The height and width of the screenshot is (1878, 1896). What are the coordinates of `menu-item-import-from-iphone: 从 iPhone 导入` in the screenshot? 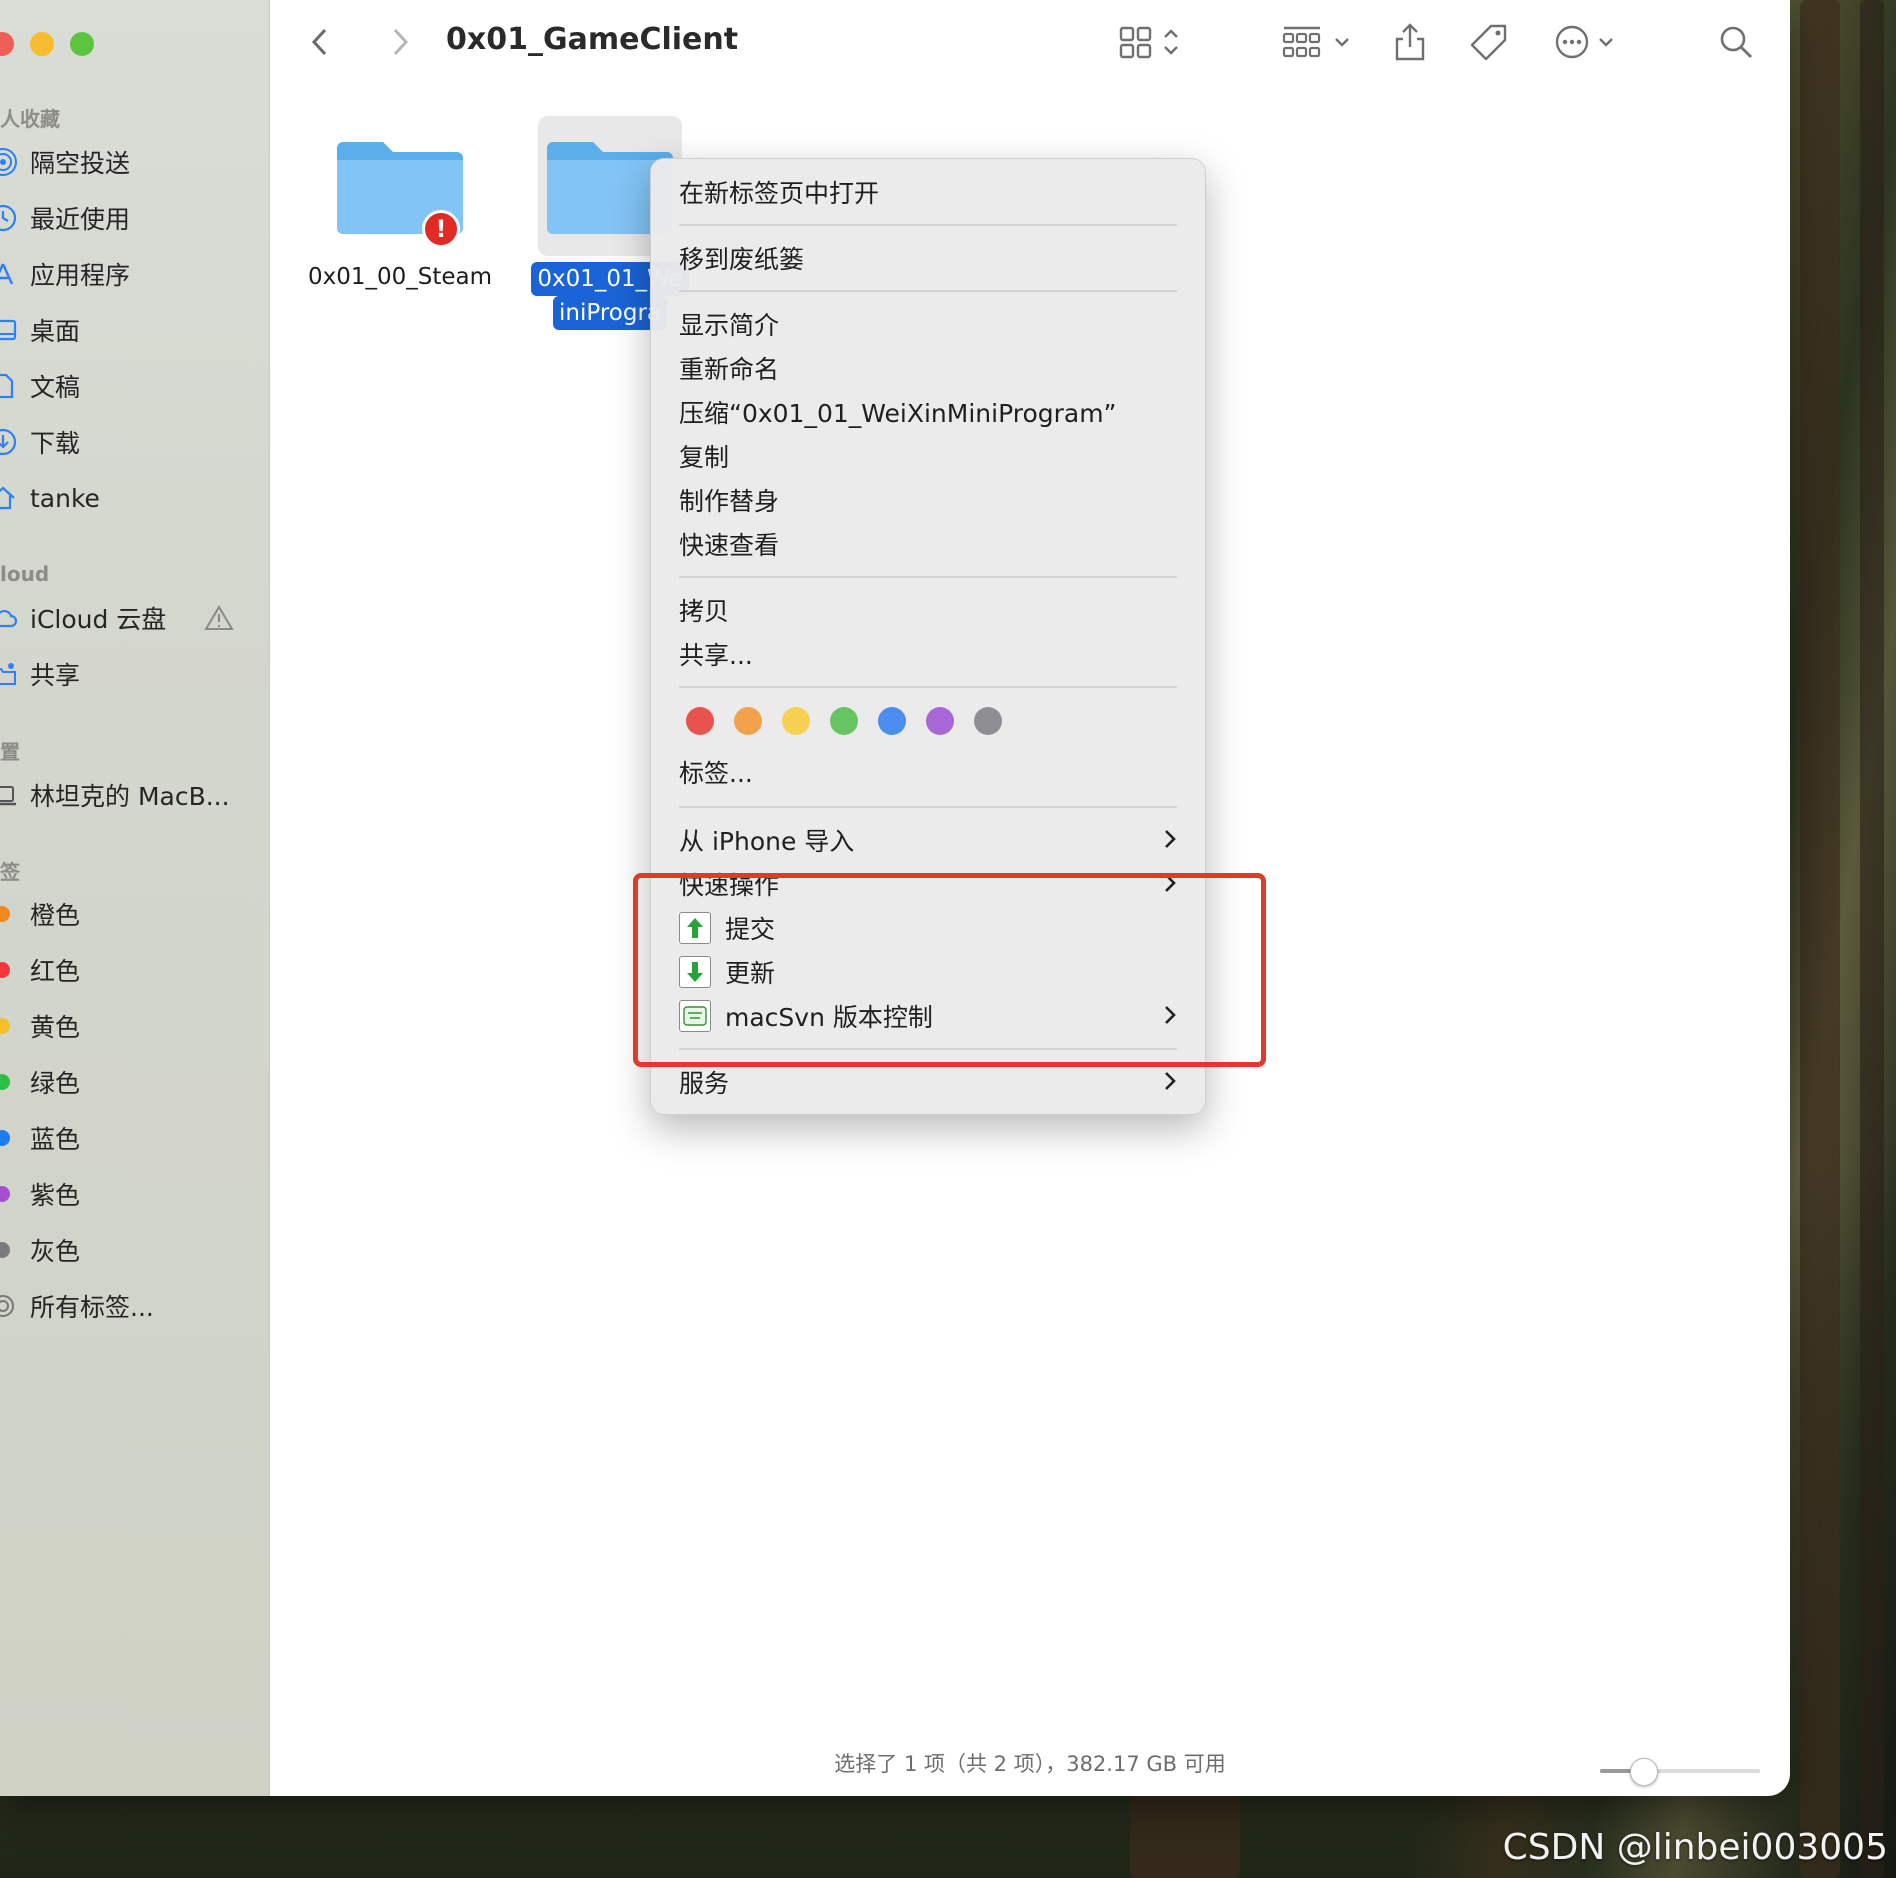 It's located at (928, 840).